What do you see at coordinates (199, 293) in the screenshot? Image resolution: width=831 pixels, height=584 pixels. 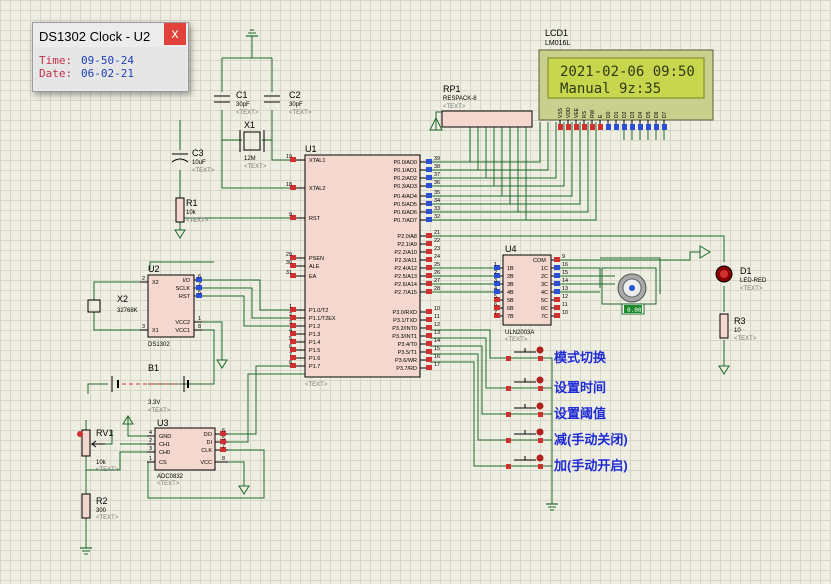 I see `u2-pin-num: 5` at bounding box center [199, 293].